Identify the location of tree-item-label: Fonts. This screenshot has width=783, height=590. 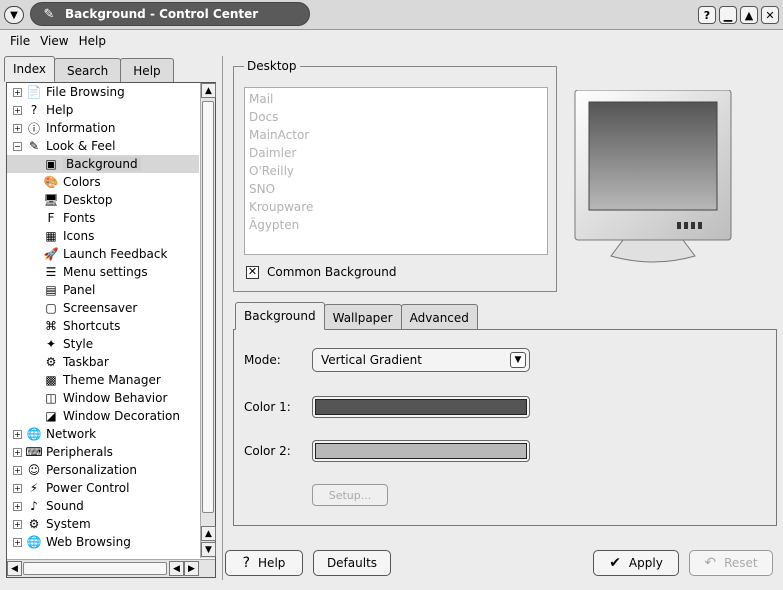
(79, 218).